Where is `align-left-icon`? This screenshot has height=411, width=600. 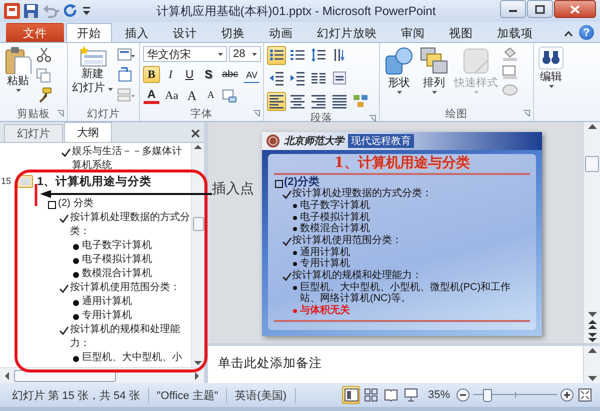
align-left-icon is located at coordinates (276, 101).